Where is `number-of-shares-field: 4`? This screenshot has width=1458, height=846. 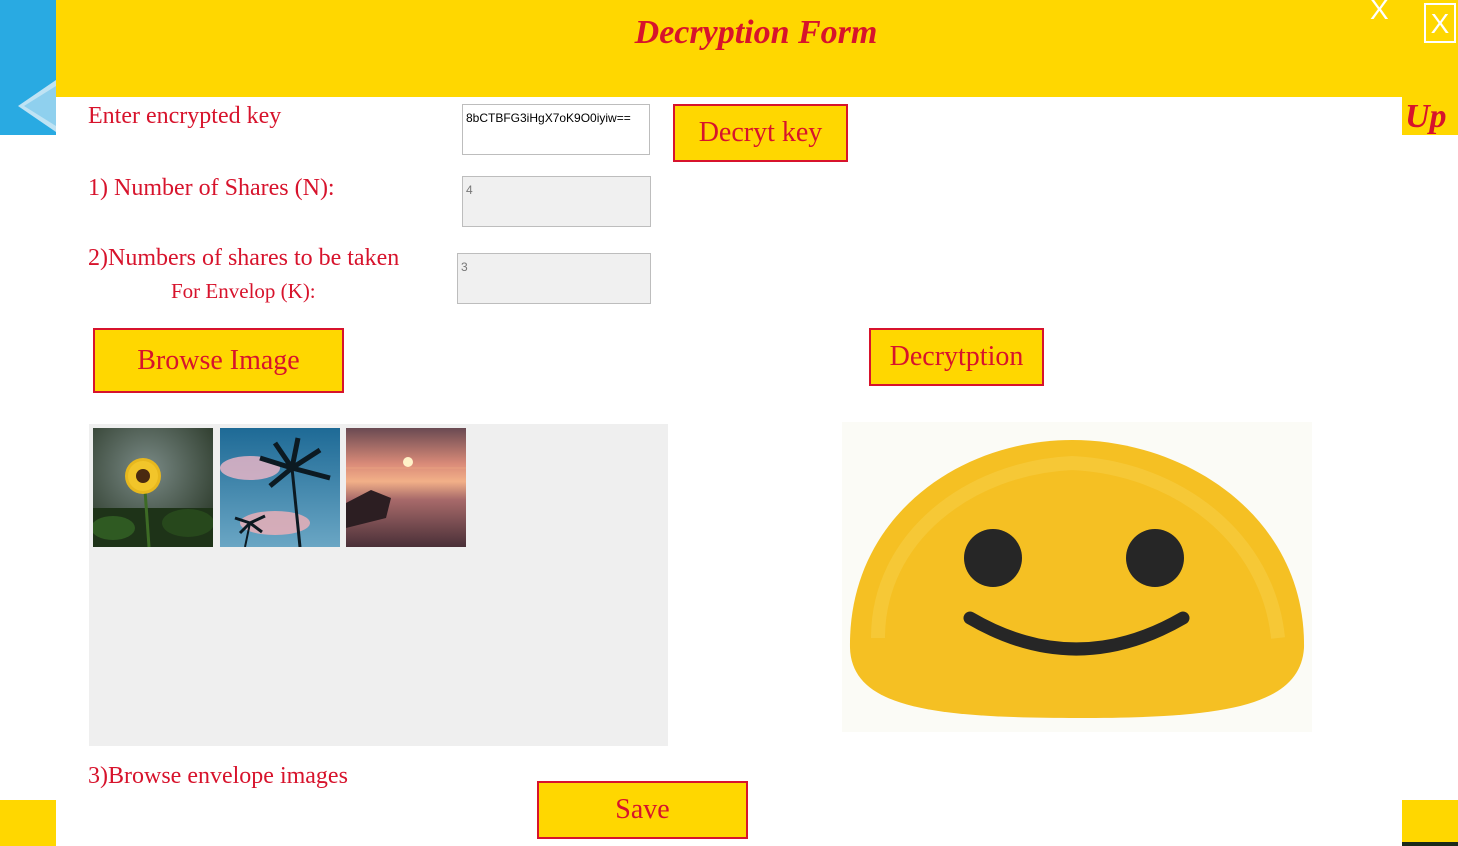 number-of-shares-field: 4 is located at coordinates (556, 201).